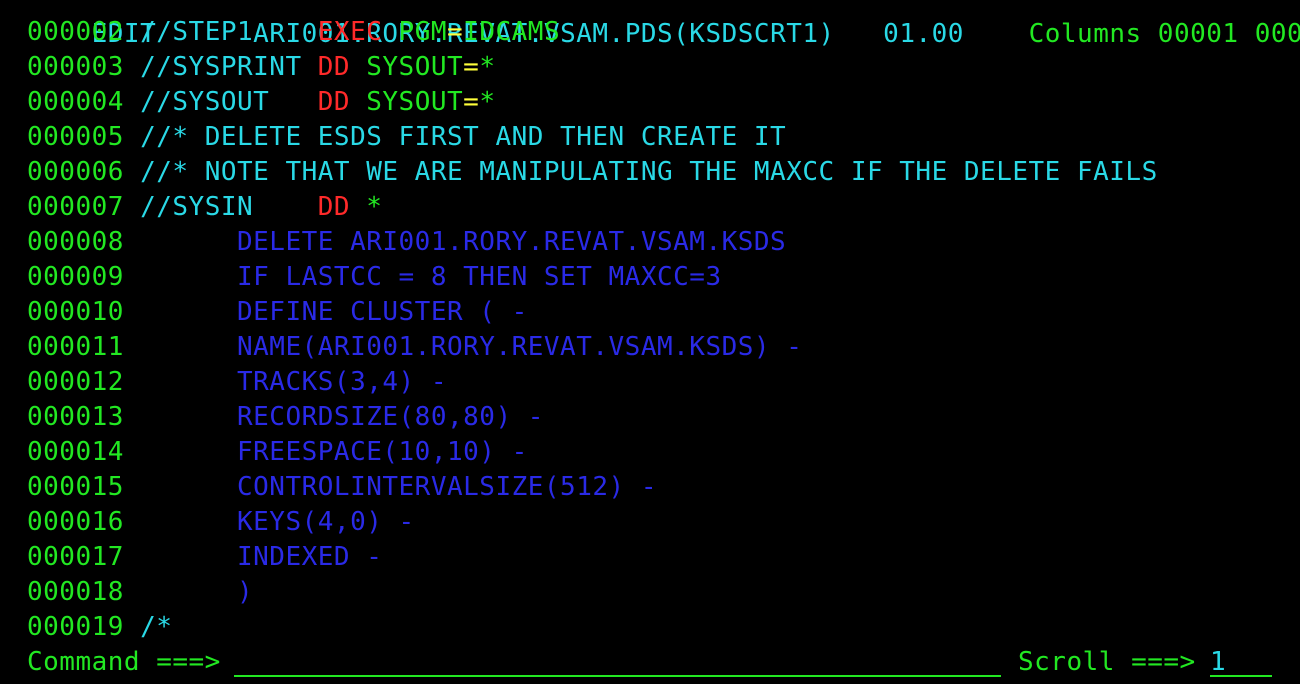  I want to click on line-text-segment: IDCAMS, so click(511, 32).